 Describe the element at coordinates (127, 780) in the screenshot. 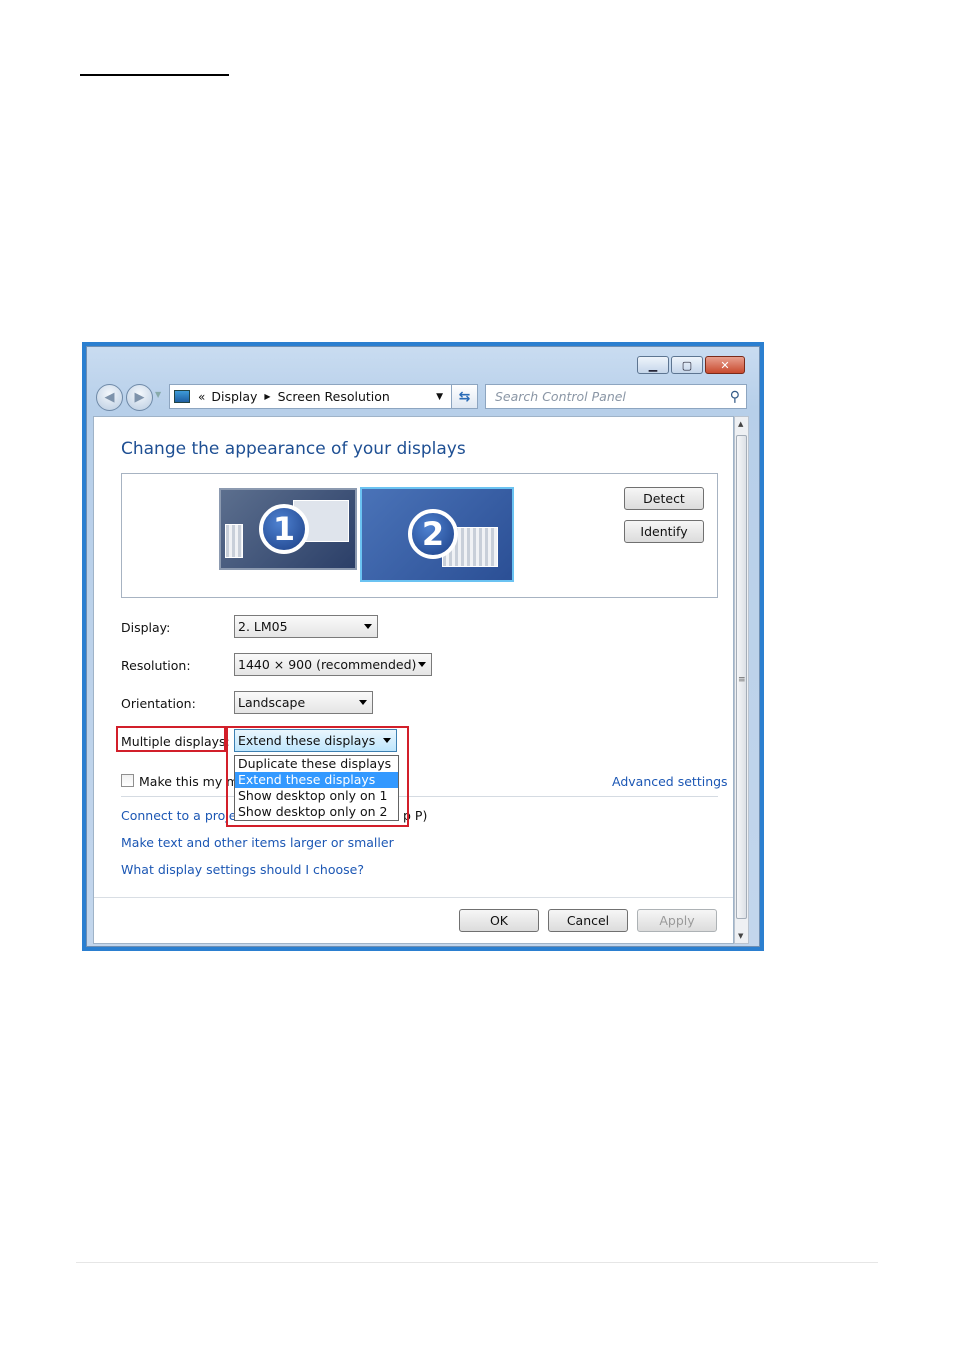

I see `main-display-checkbox` at that location.